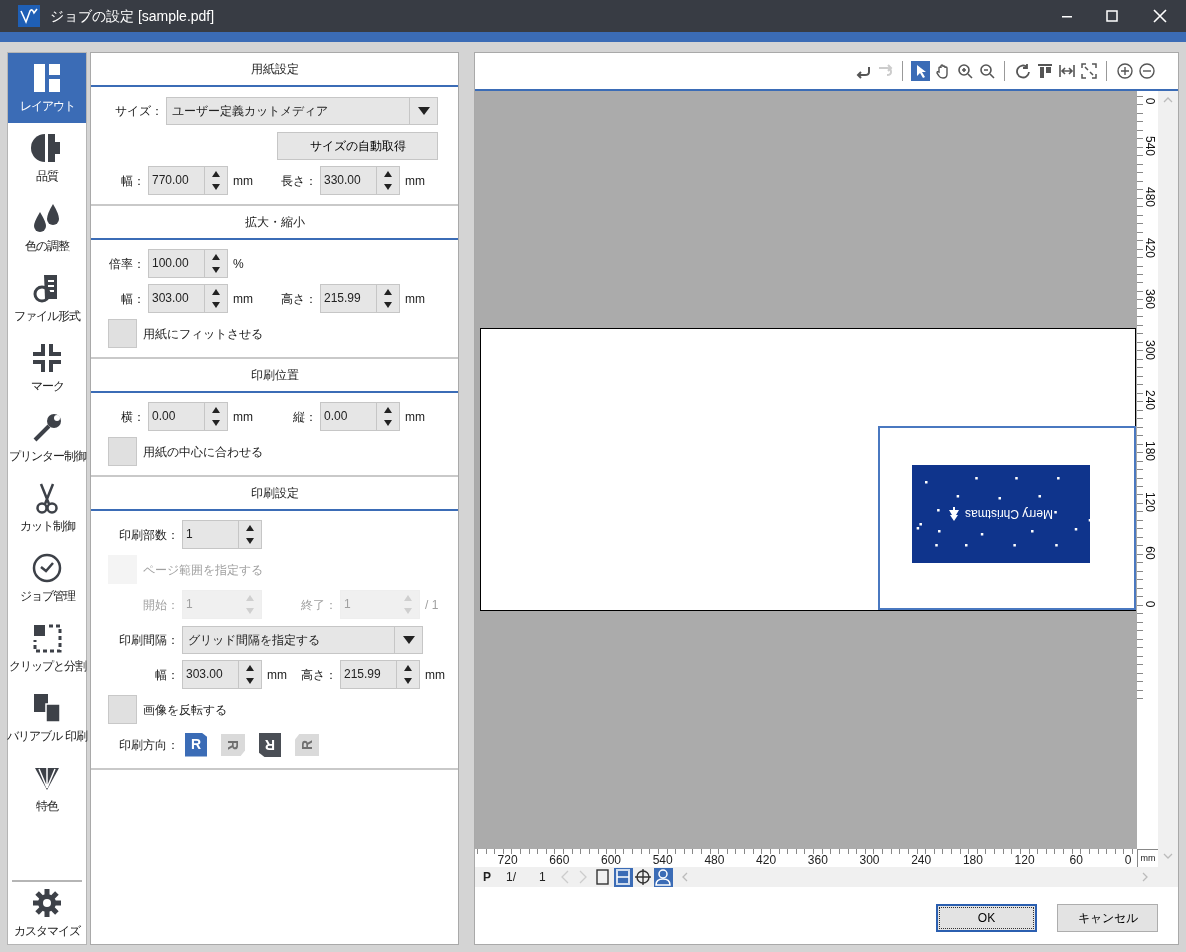  Describe the element at coordinates (1150, 553) in the screenshot. I see `ruler-label: 60` at that location.